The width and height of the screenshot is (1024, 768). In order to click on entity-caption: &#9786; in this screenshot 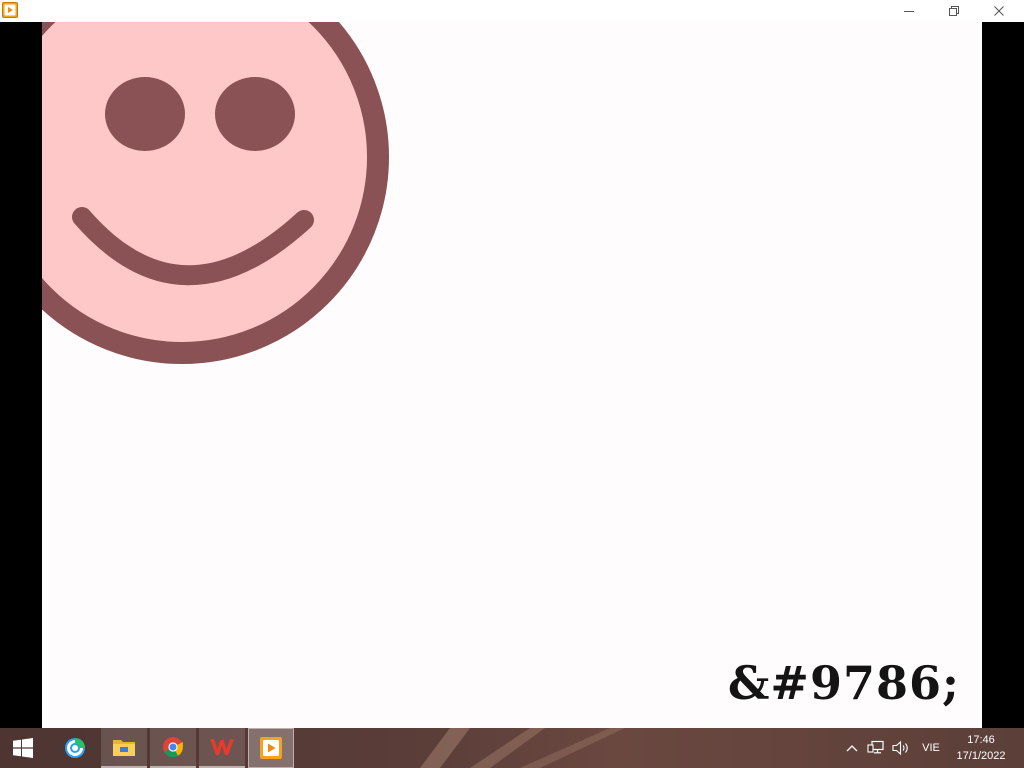, I will do `click(843, 683)`.